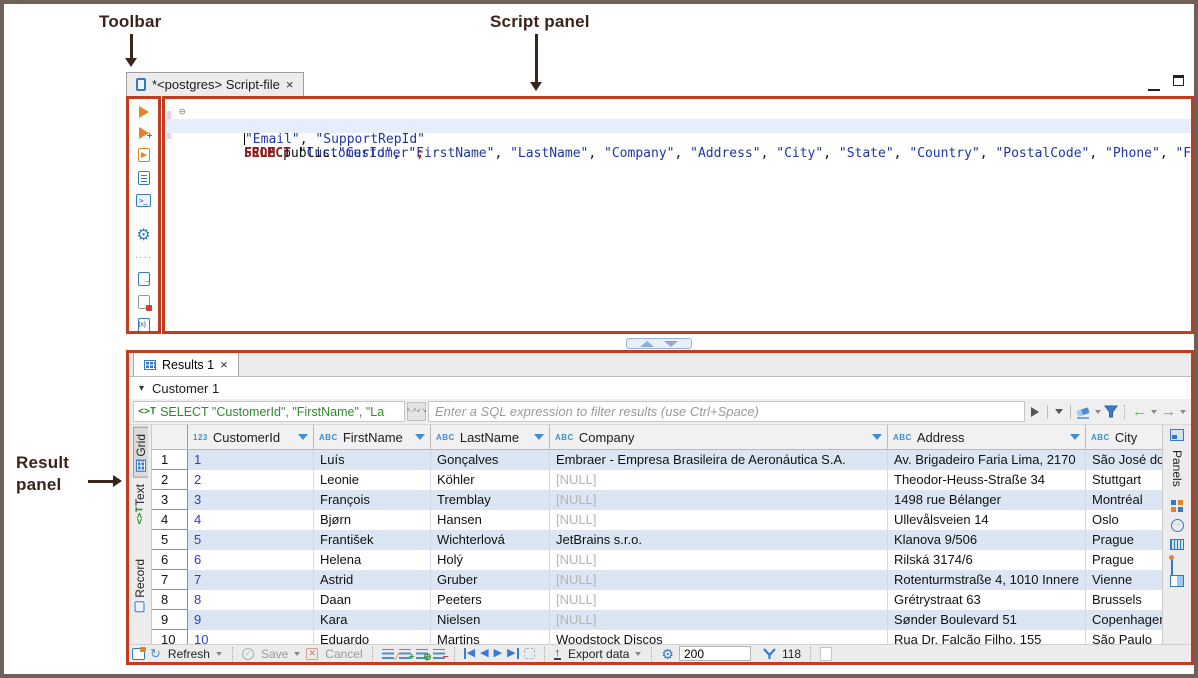 The image size is (1198, 678). Describe the element at coordinates (1176, 564) in the screenshot. I see `references-panel-icon` at that location.